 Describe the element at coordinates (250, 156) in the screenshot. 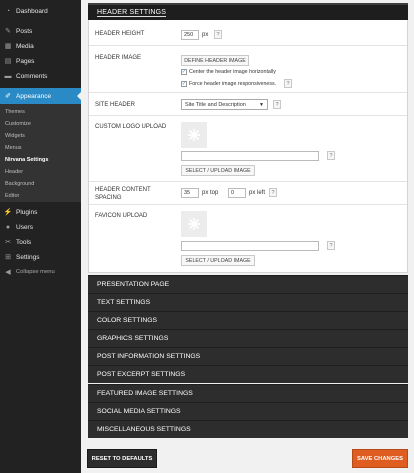

I see `logo-url-input` at that location.